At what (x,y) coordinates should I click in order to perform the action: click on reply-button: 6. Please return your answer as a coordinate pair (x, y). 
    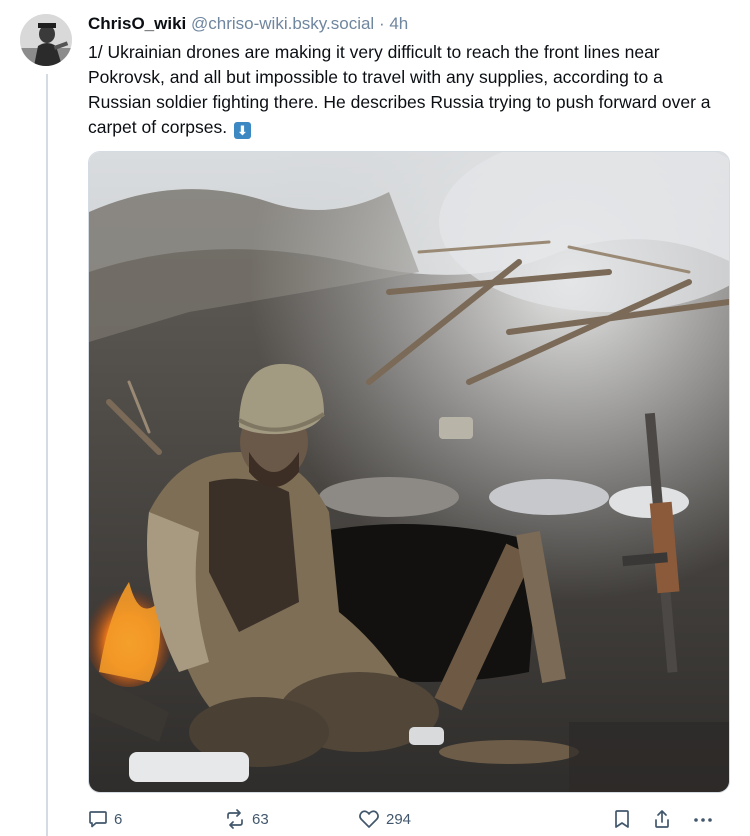
    Looking at the image, I should click on (105, 819).